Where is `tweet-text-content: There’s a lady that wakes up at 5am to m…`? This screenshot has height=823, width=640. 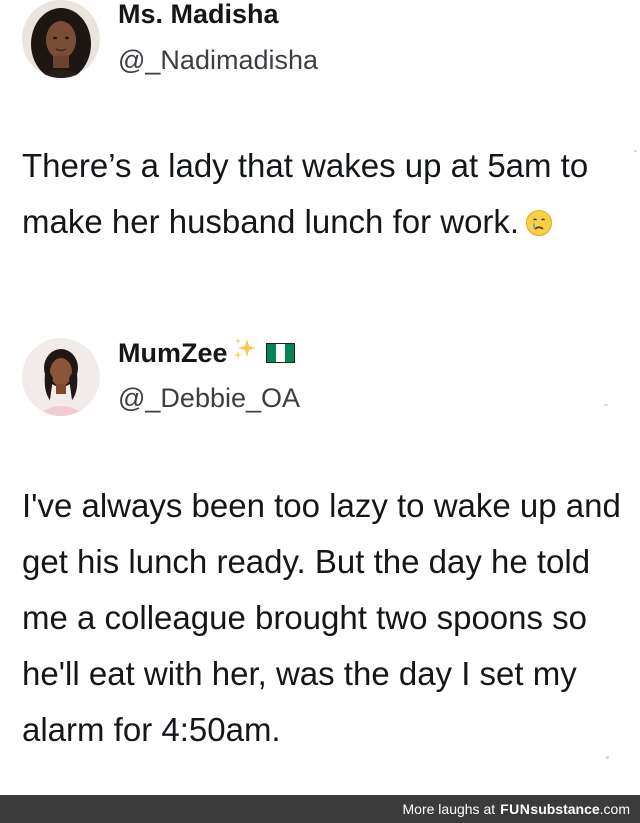
tweet-text-content: There’s a lady that wakes up at 5am to m… is located at coordinates (305, 193).